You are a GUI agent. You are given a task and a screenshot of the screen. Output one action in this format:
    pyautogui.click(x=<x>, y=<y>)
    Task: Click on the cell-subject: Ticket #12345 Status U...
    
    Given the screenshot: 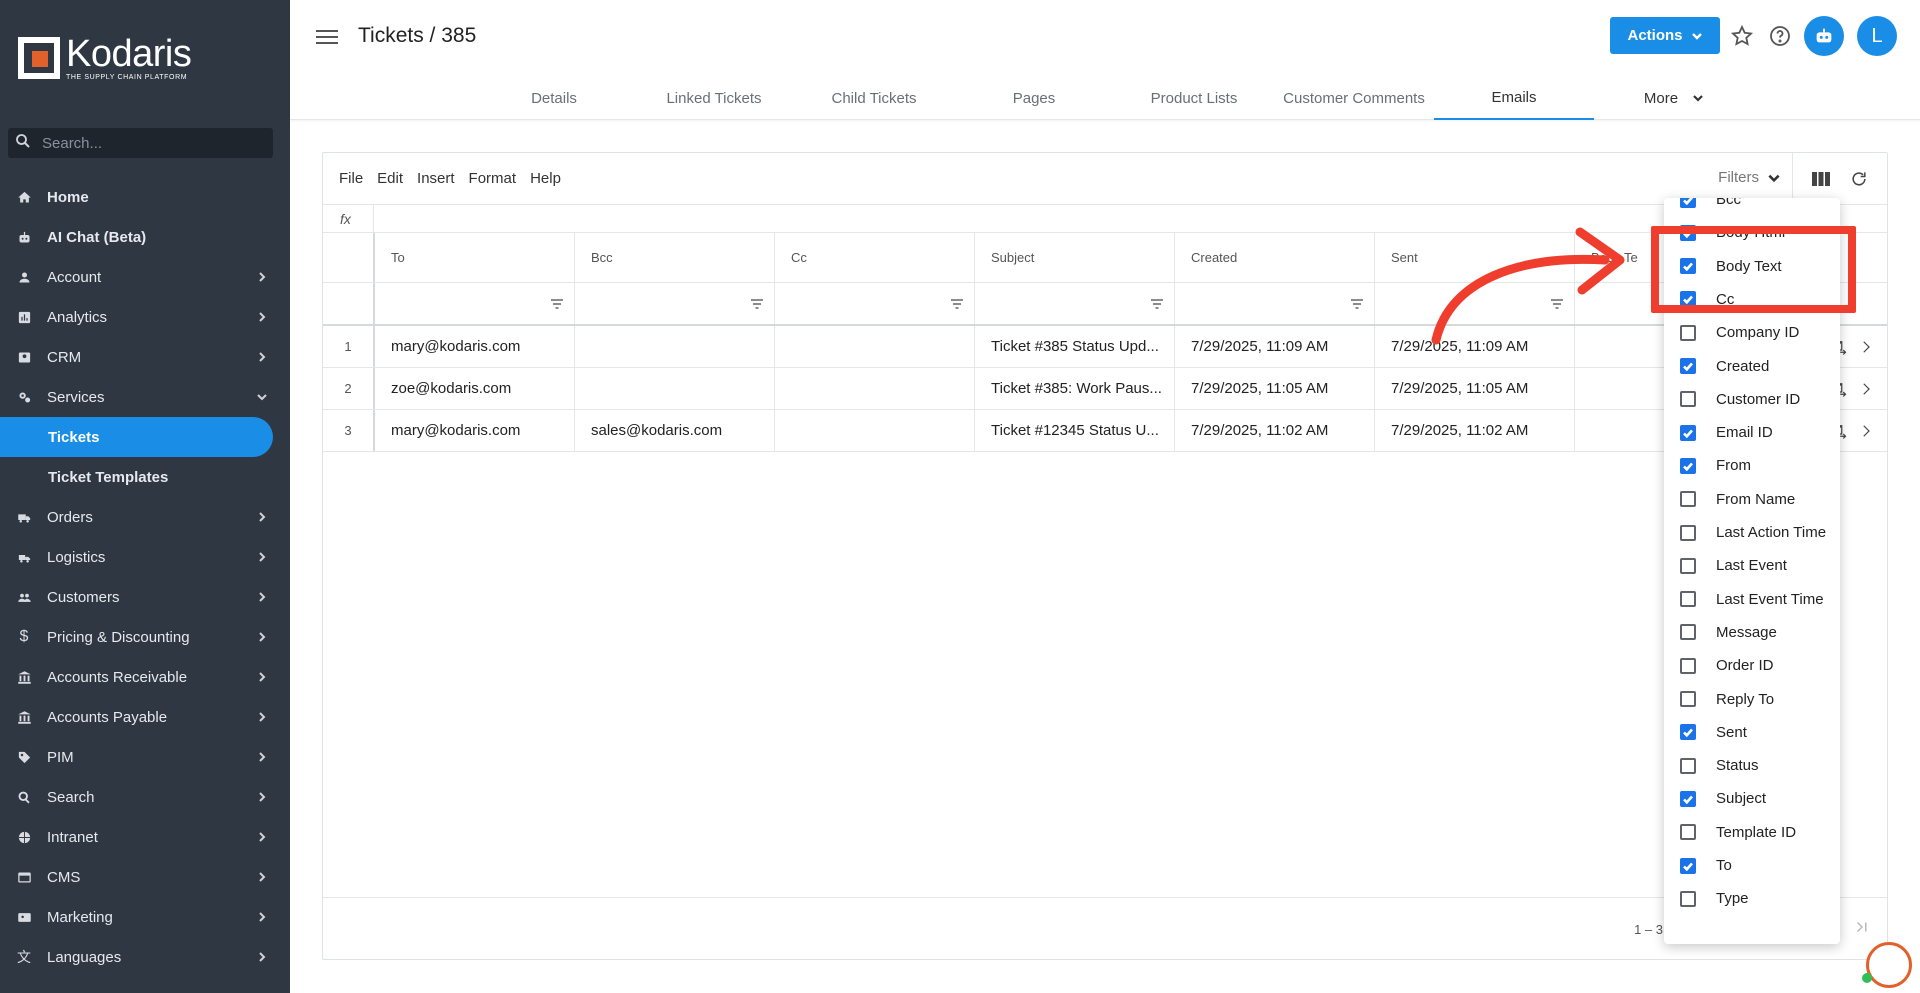 What is the action you would take?
    pyautogui.click(x=1075, y=430)
    